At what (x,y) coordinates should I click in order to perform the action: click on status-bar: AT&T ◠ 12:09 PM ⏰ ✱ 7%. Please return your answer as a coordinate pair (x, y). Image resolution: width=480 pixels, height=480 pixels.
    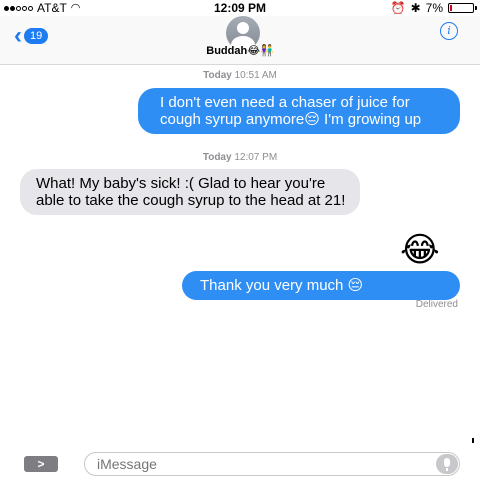
    Looking at the image, I should click on (240, 8).